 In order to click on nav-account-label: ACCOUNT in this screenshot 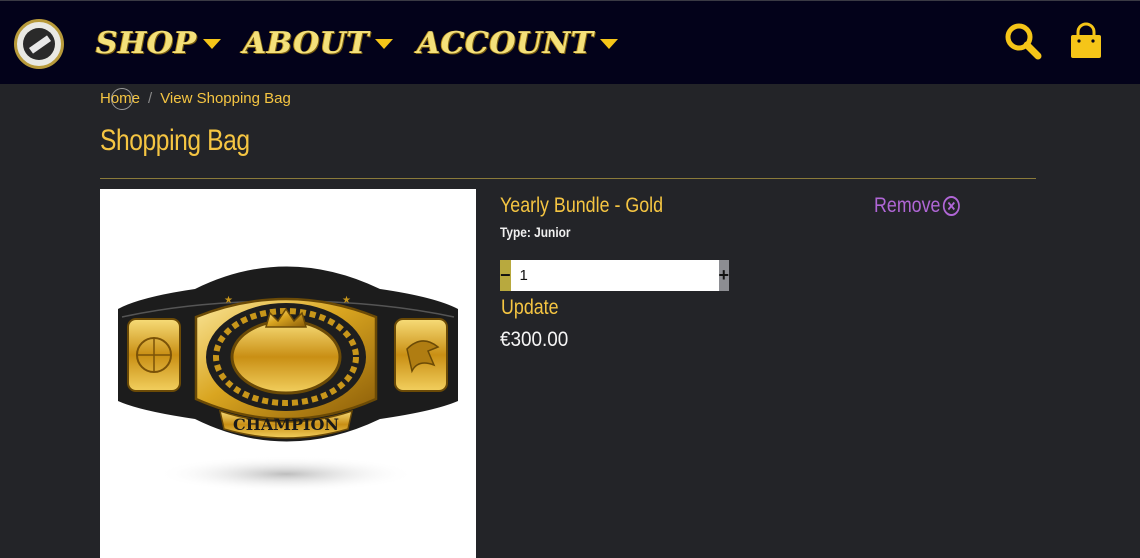, I will do `click(505, 43)`.